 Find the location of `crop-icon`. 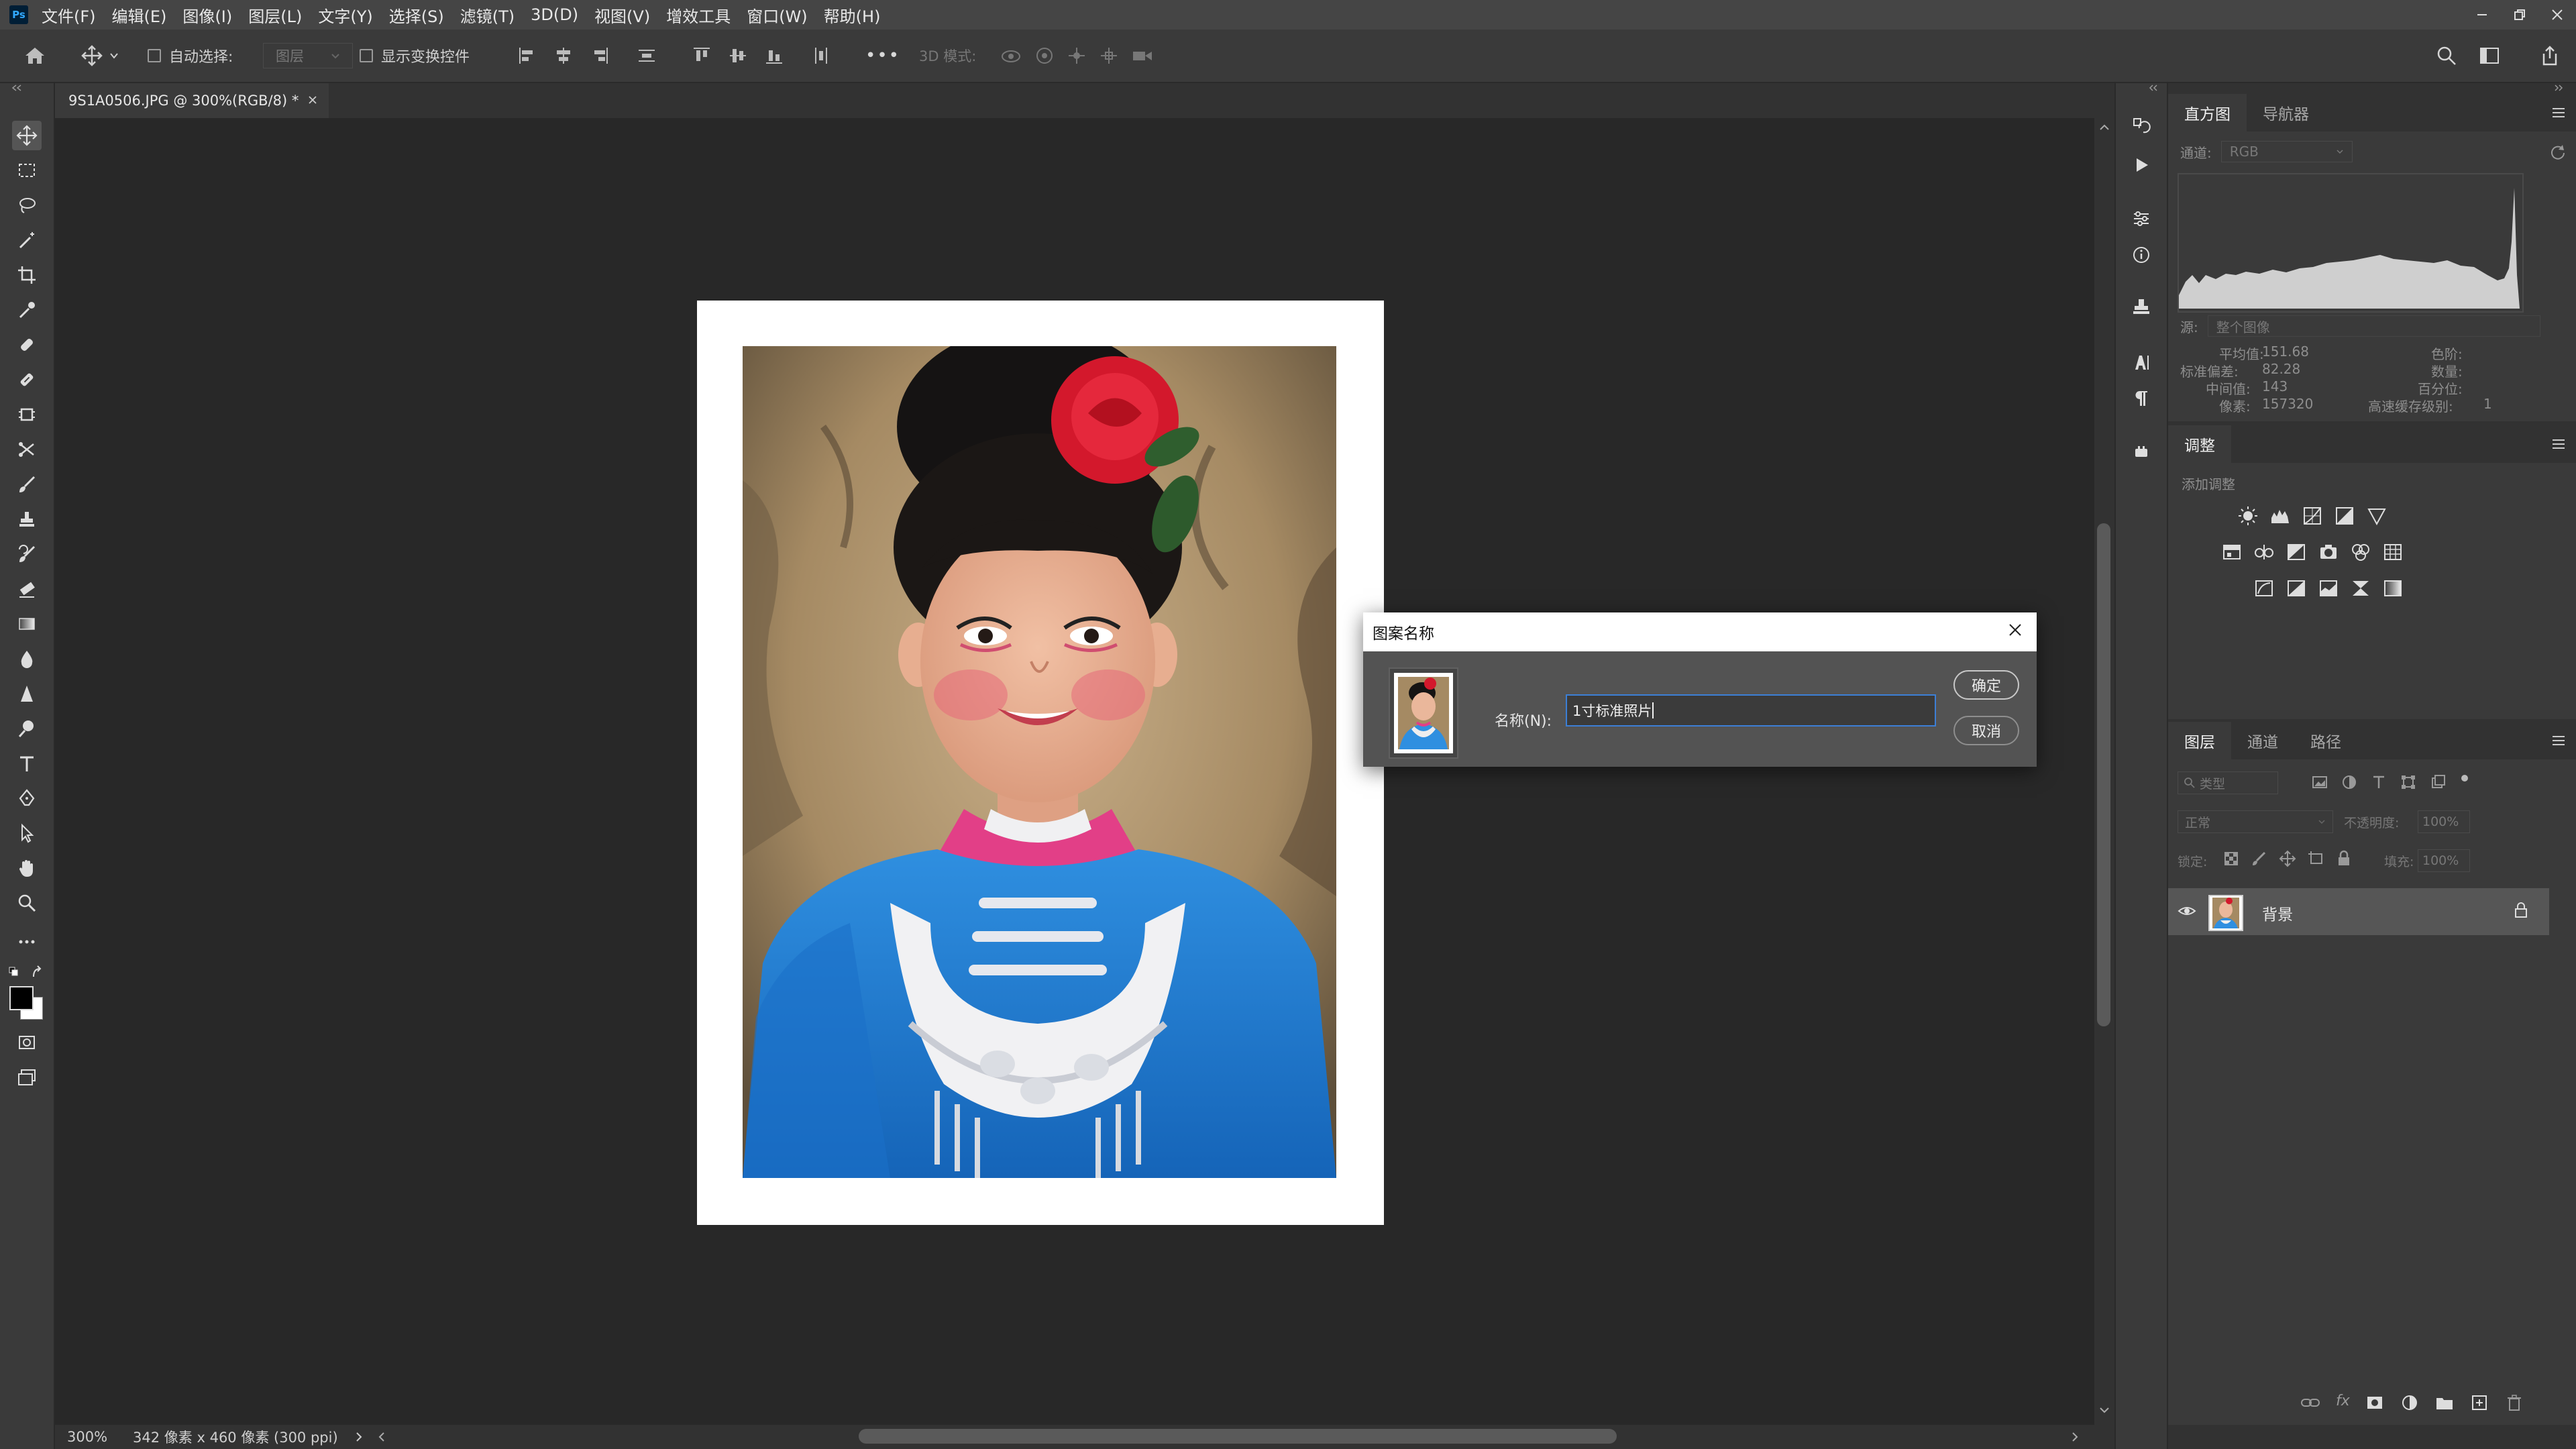

crop-icon is located at coordinates (27, 275).